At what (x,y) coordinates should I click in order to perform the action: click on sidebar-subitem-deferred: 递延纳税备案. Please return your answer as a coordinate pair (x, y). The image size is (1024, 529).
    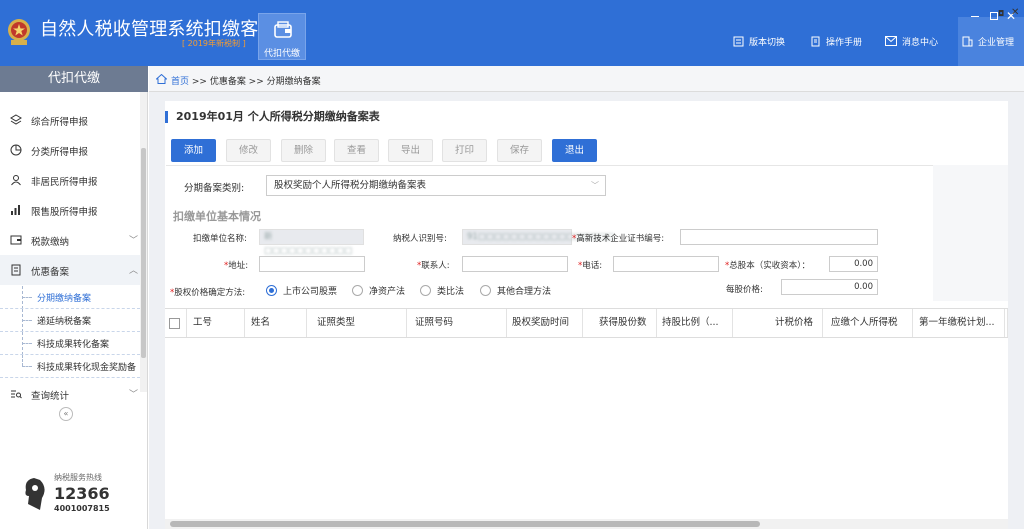
    Looking at the image, I should click on (70, 320).